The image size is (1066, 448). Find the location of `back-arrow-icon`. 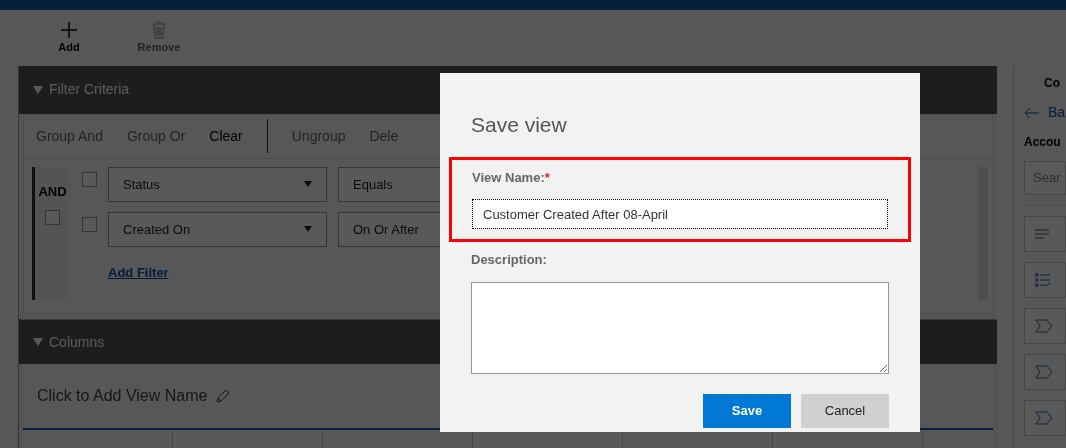

back-arrow-icon is located at coordinates (1032, 112).